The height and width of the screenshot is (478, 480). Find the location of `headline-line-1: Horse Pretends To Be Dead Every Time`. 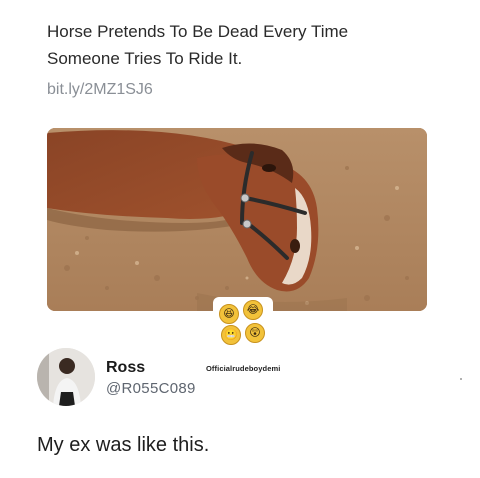

headline-line-1: Horse Pretends To Be Dead Every Time is located at coordinates (198, 31).